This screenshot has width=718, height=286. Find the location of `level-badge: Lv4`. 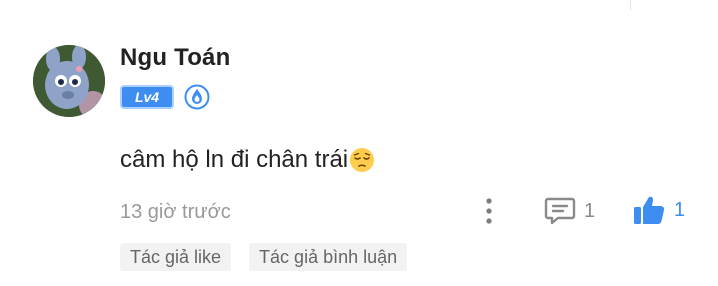

level-badge: Lv4 is located at coordinates (147, 97).